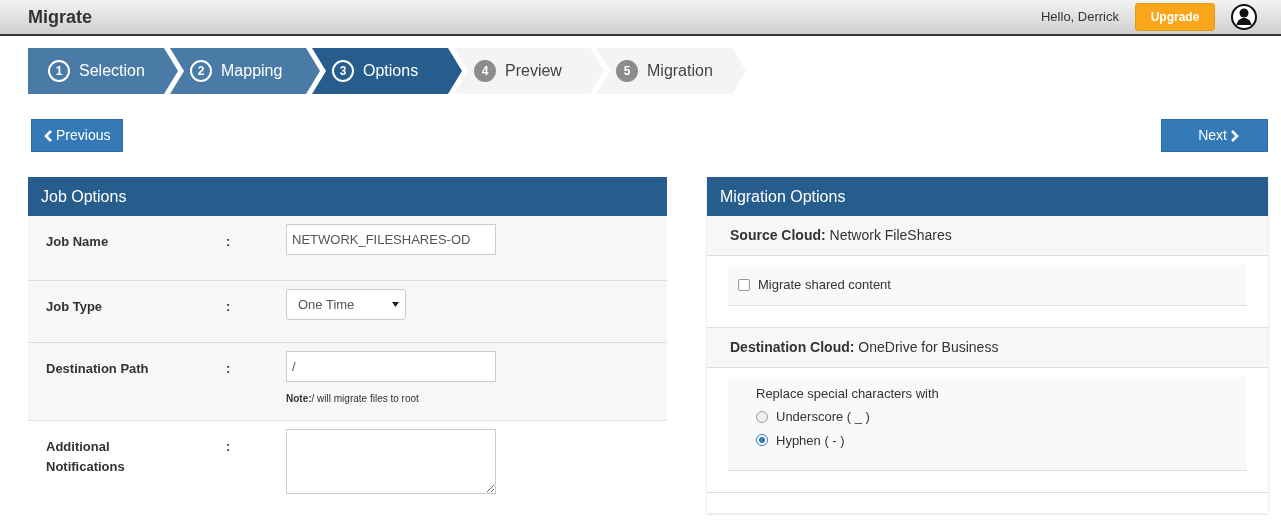 The height and width of the screenshot is (524, 1281). Describe the element at coordinates (97, 368) in the screenshot. I see `field-label: Destination Path` at that location.